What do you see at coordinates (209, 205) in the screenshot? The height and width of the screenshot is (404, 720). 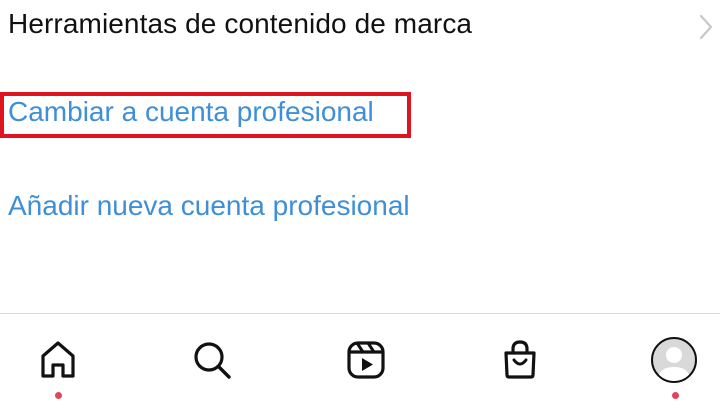 I see `add-professional-account-label: Añadir nueva cuenta profesional` at bounding box center [209, 205].